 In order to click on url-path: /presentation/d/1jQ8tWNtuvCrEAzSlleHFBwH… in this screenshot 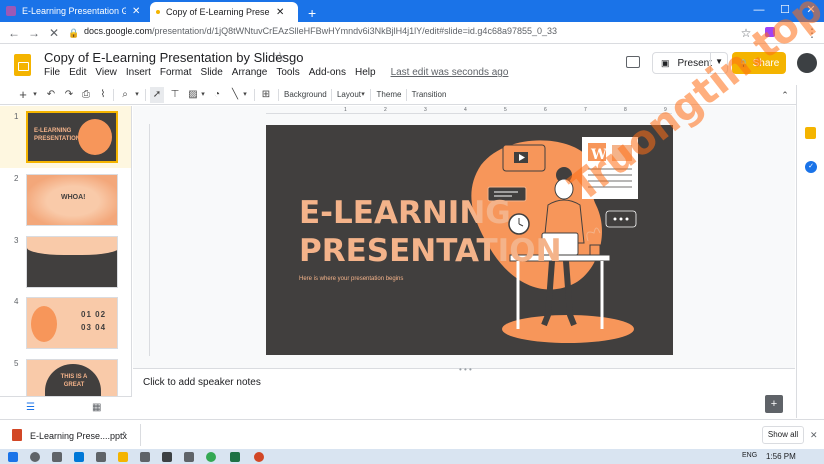, I will do `click(355, 31)`.